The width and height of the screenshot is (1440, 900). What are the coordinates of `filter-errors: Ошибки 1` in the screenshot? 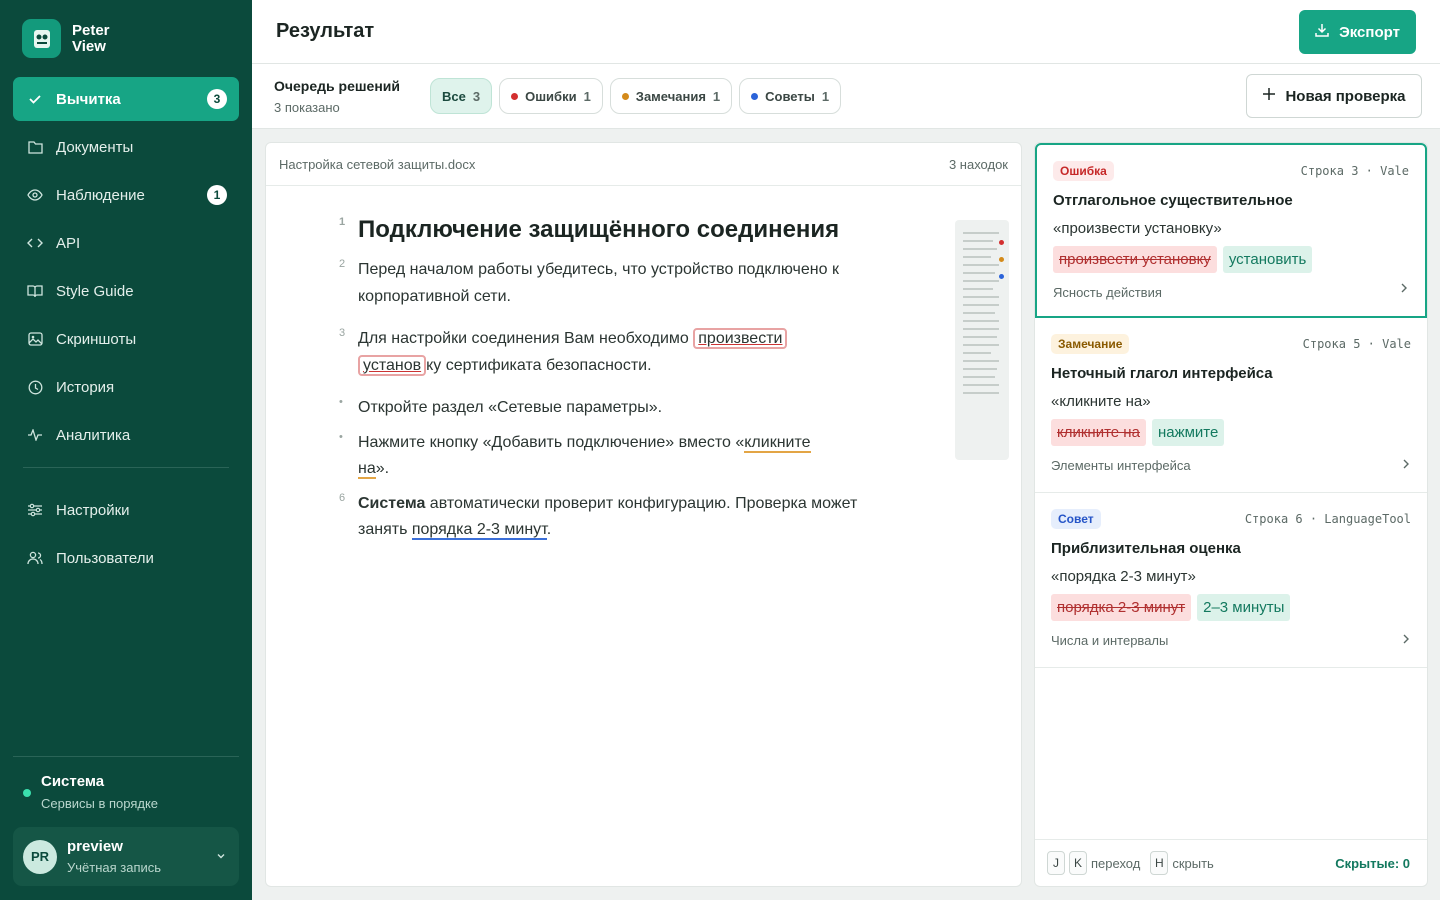 It's located at (551, 96).